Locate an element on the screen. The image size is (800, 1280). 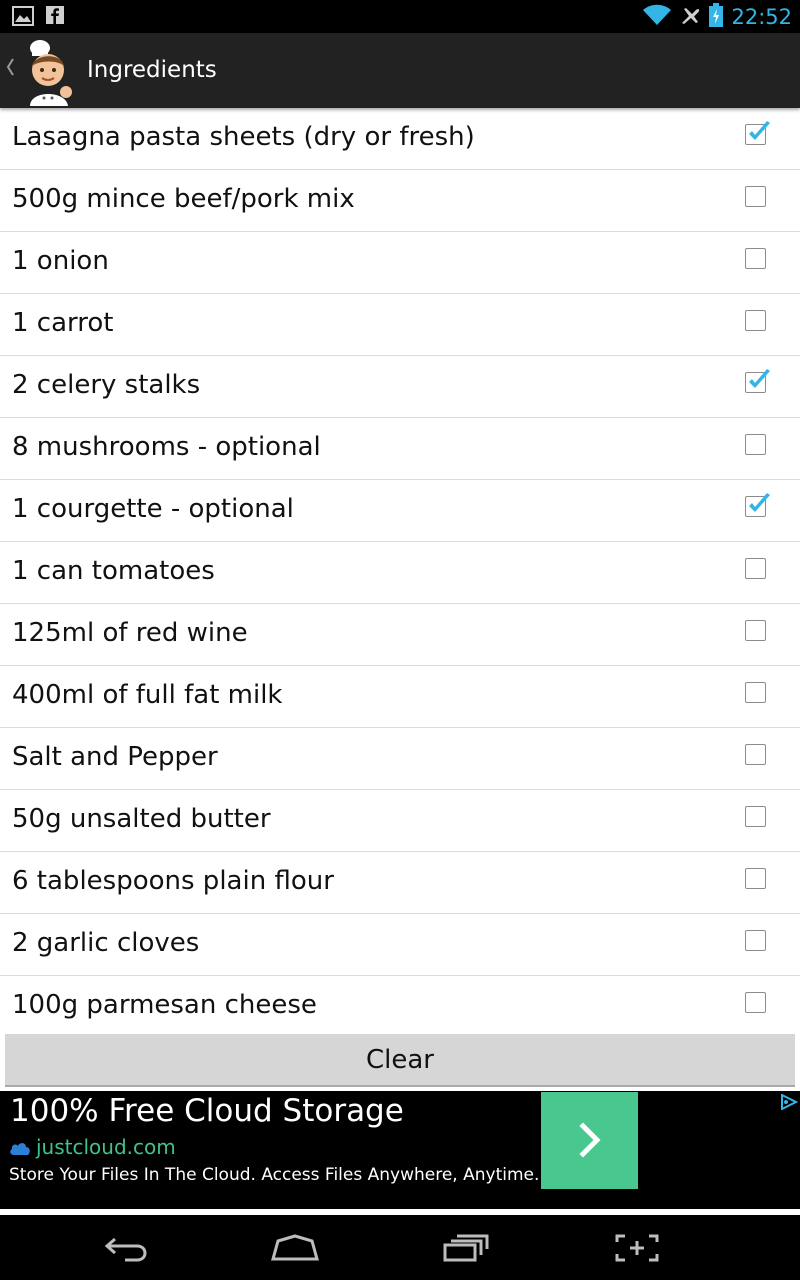
wifi-icon is located at coordinates (657, 17).